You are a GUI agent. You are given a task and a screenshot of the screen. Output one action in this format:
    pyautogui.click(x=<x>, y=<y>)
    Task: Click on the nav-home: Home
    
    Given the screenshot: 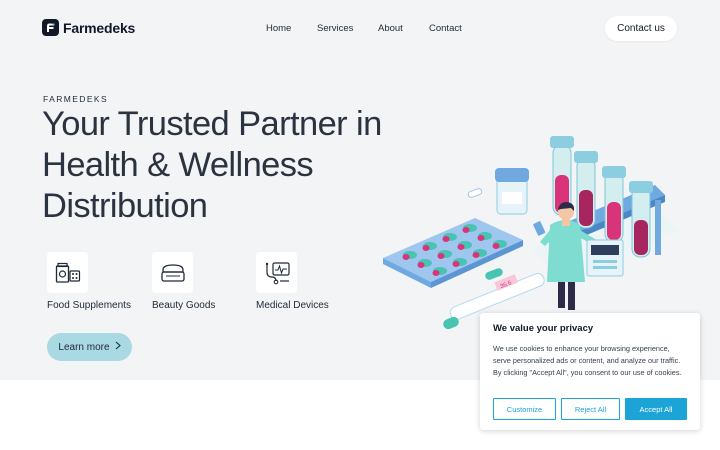 What is the action you would take?
    pyautogui.click(x=278, y=28)
    